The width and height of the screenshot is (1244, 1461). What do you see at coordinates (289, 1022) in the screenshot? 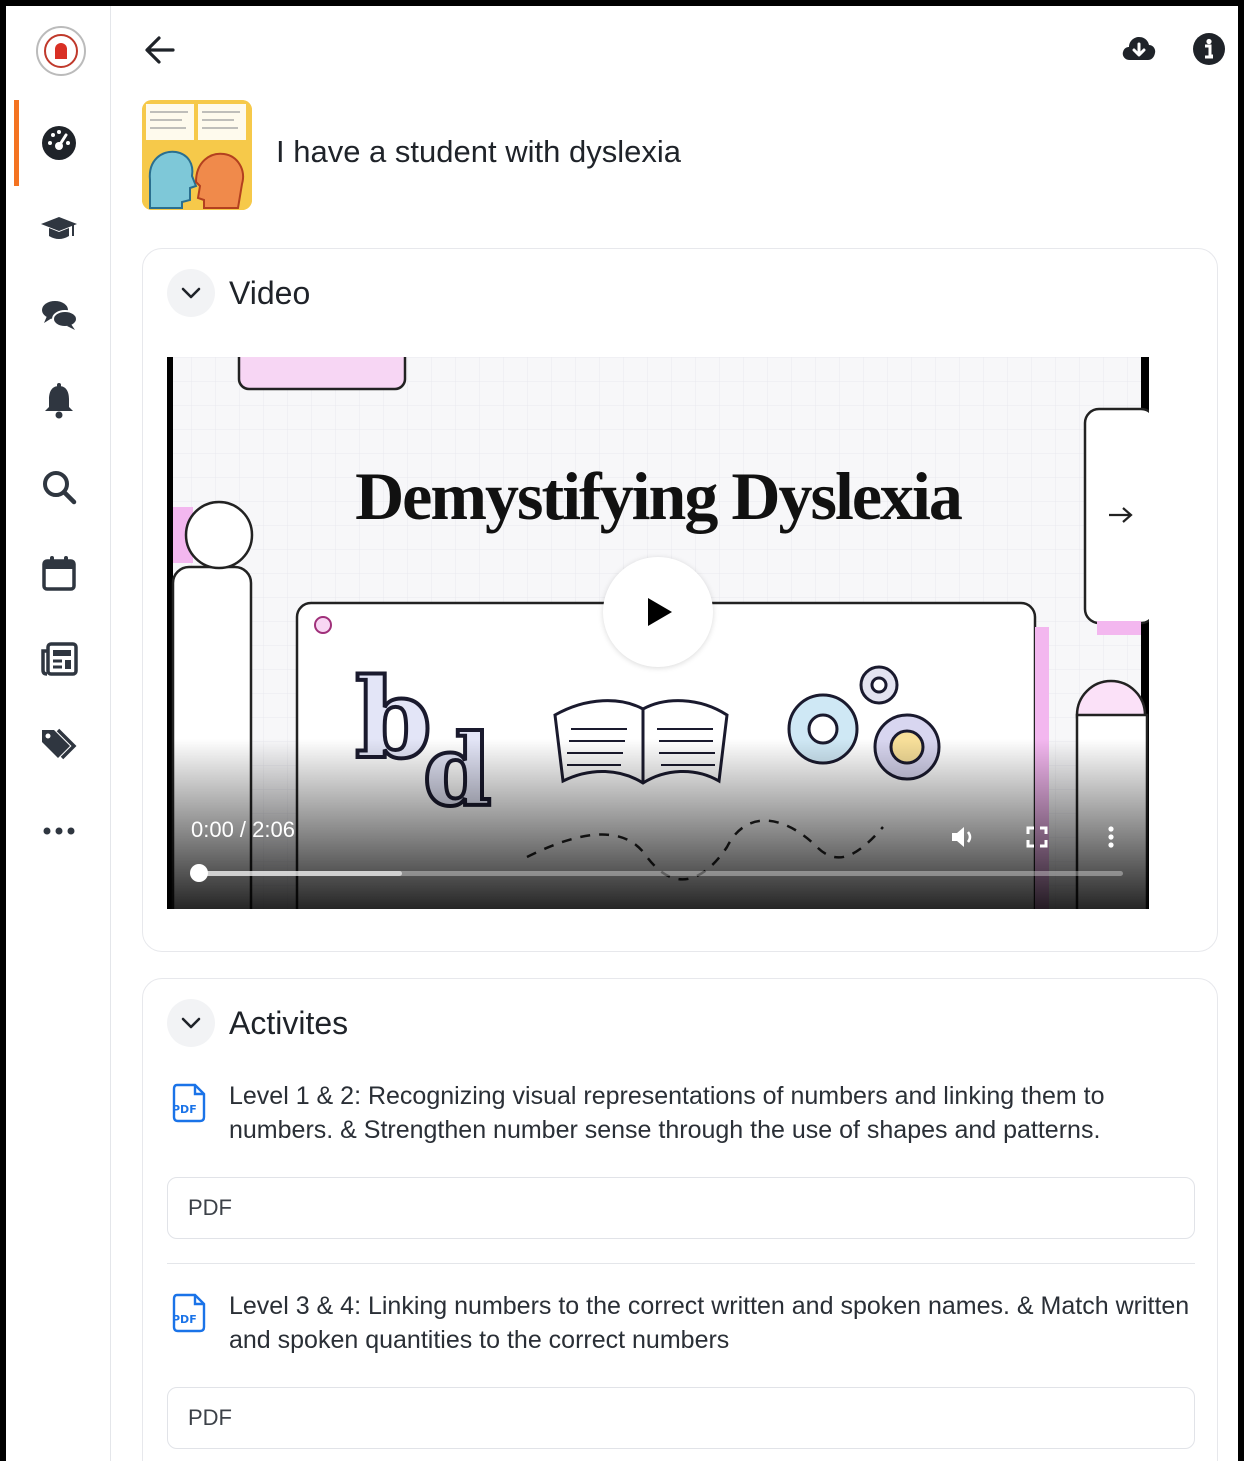
I see `activities-section-title: Activites` at bounding box center [289, 1022].